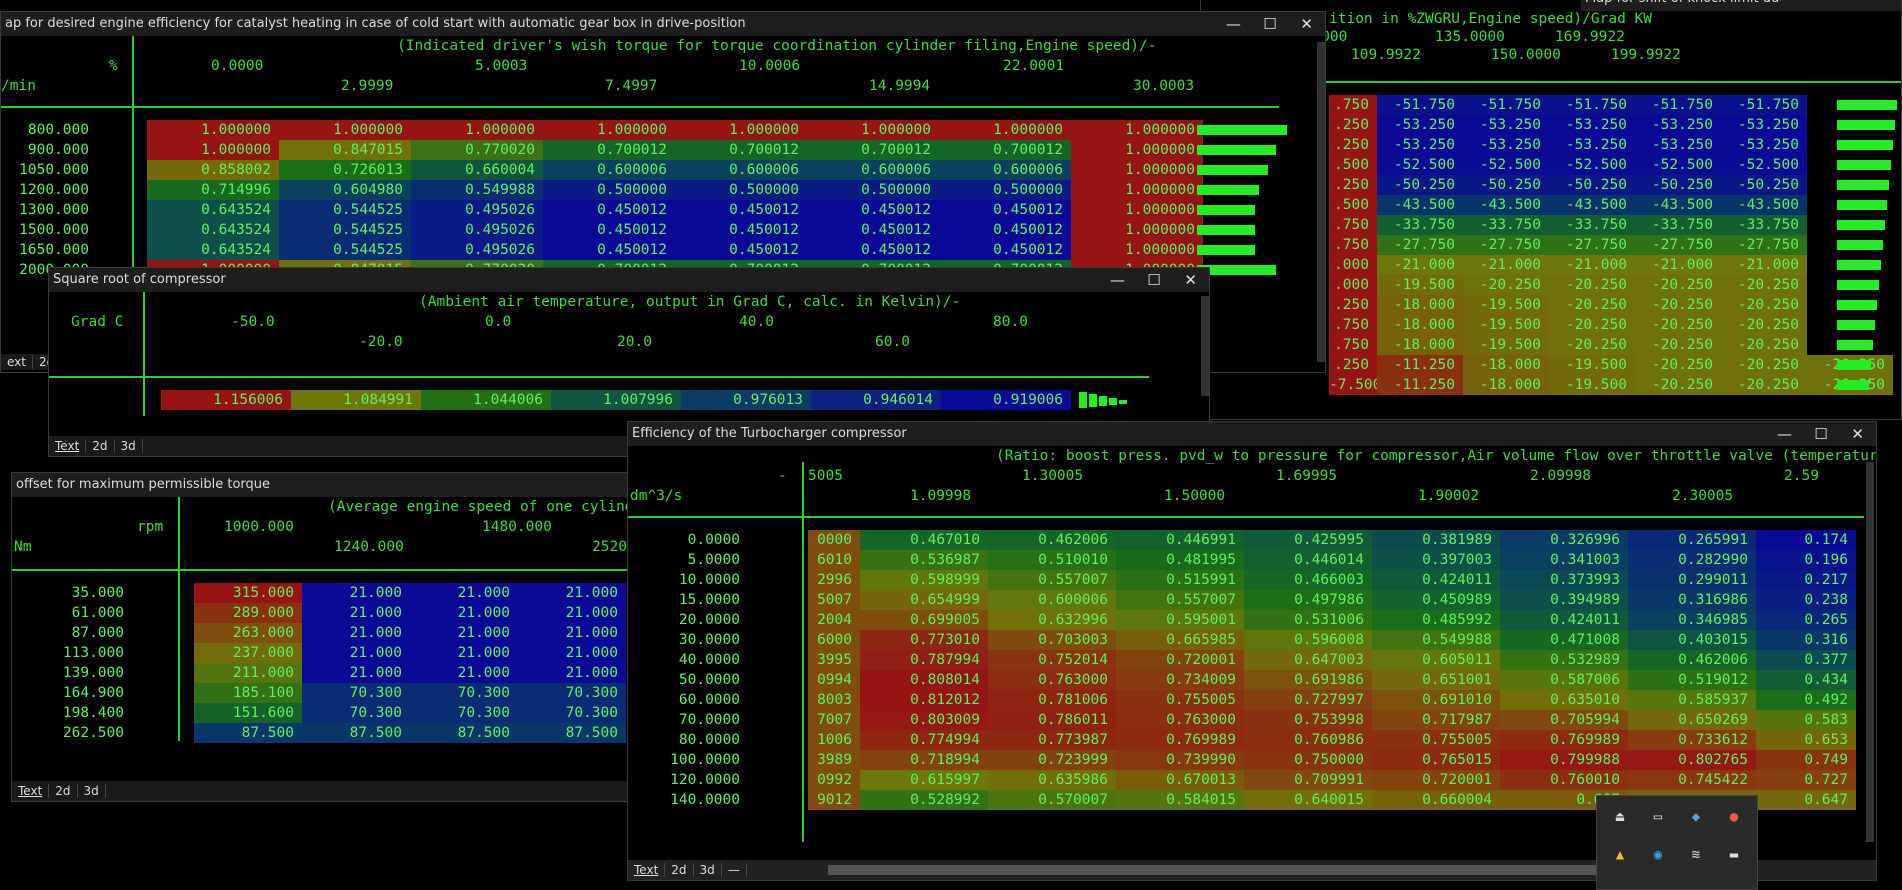  What do you see at coordinates (1420, 185) in the screenshot?
I see `knock-cell: -50.250` at bounding box center [1420, 185].